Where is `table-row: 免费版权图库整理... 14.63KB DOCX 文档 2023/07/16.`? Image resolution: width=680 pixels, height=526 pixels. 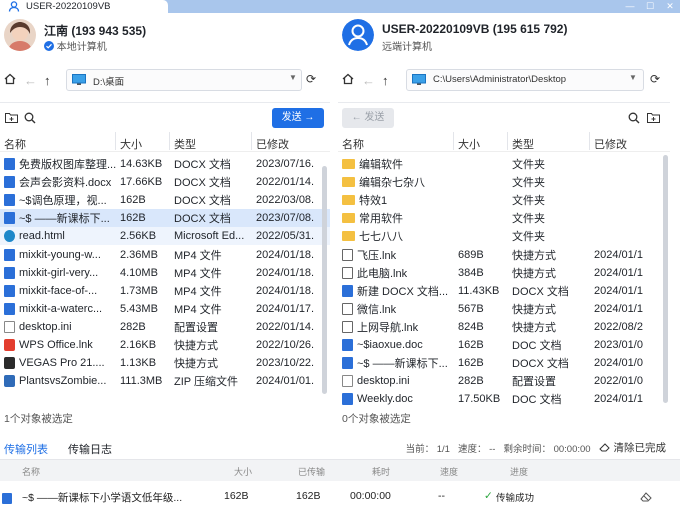 table-row: 免费版权图库整理... 14.63KB DOCX 文档 2023/07/16. is located at coordinates (165, 164).